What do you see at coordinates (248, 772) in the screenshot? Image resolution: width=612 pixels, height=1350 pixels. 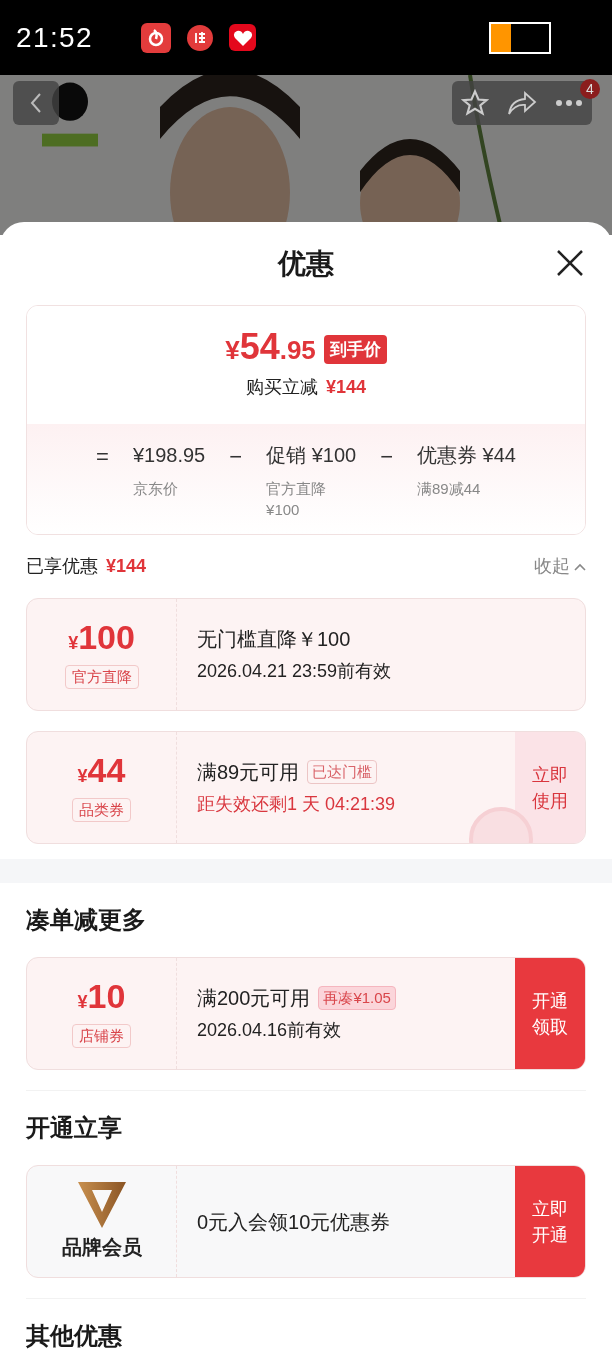 I see `coupon-title: 满89元可用` at bounding box center [248, 772].